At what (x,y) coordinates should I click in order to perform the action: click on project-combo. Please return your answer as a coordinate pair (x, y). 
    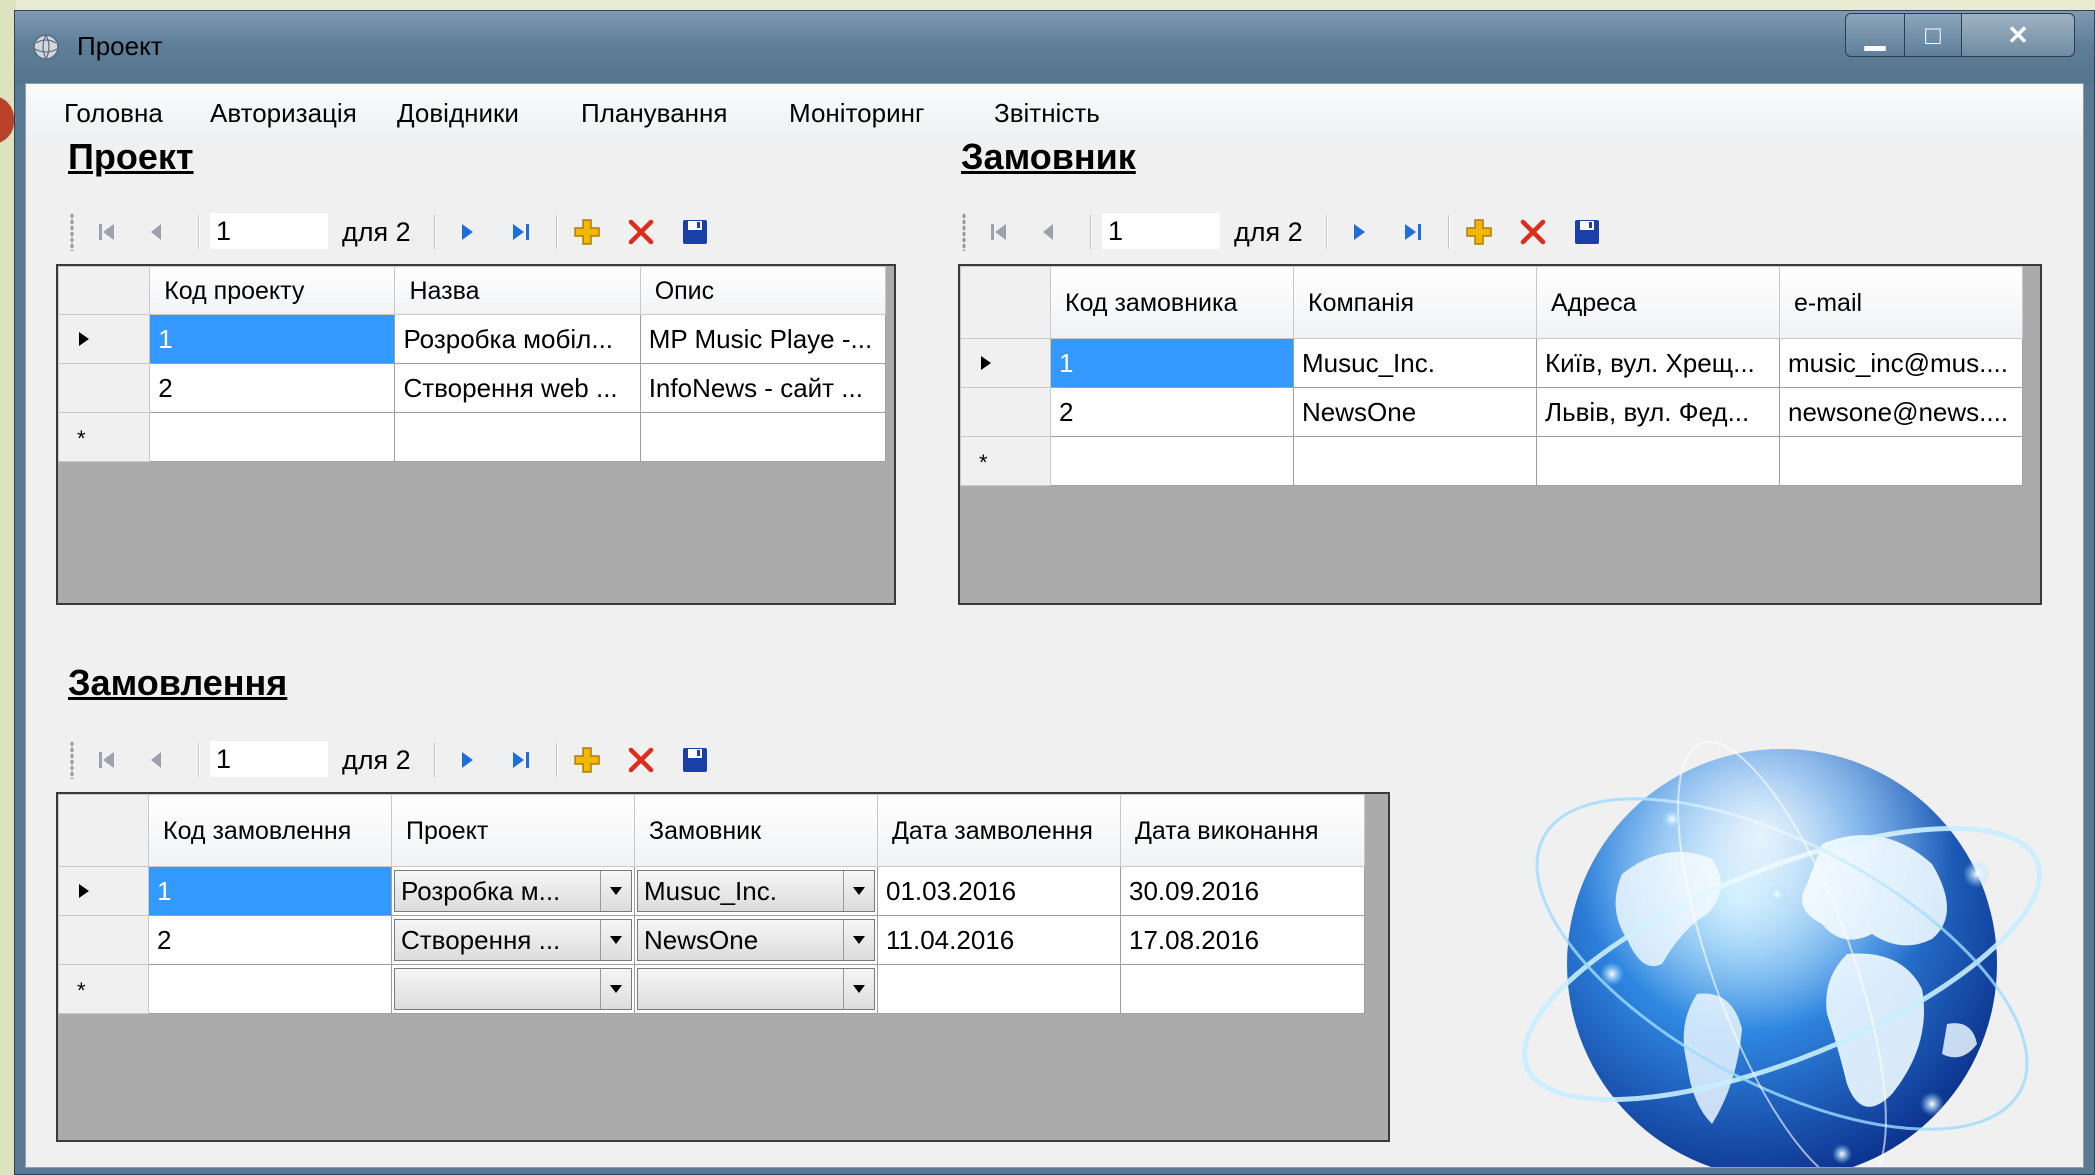
    Looking at the image, I should click on (513, 989).